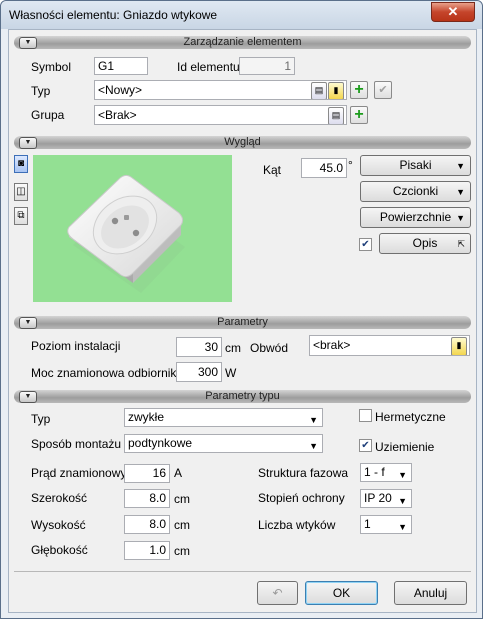 This screenshot has height=619, width=483. I want to click on symbol-input: G1, so click(121, 66).